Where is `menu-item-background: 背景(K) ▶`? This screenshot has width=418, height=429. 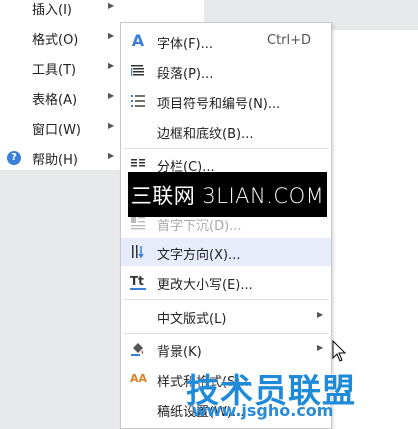
menu-item-background: 背景(K) ▶ is located at coordinates (226, 349).